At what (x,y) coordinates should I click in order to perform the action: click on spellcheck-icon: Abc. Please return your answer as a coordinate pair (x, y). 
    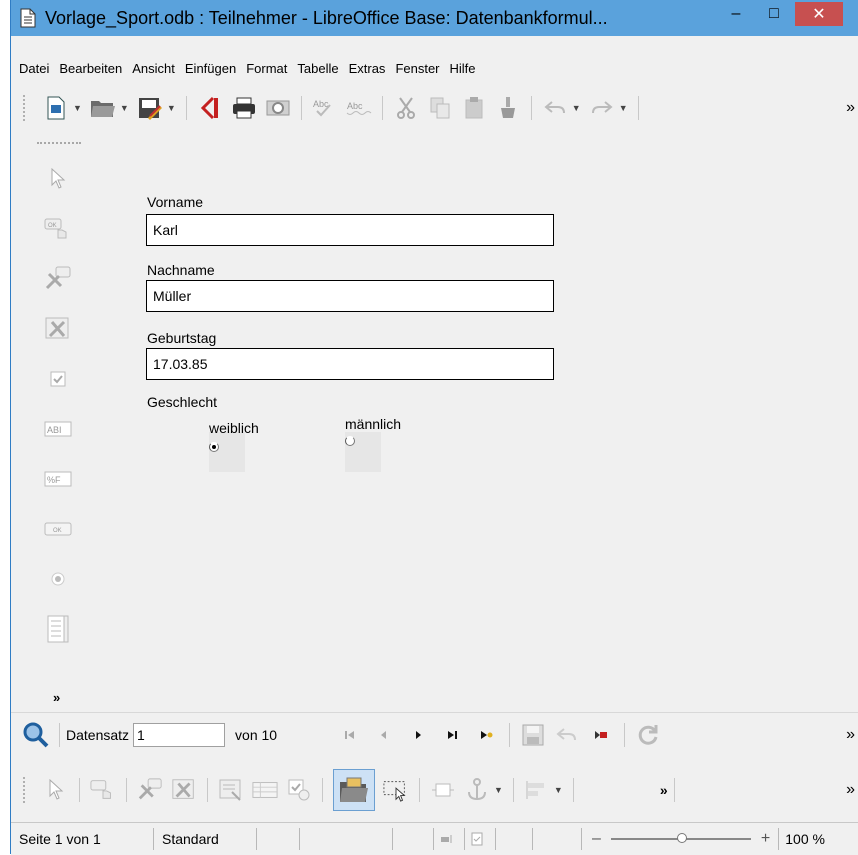
    Looking at the image, I should click on (325, 108).